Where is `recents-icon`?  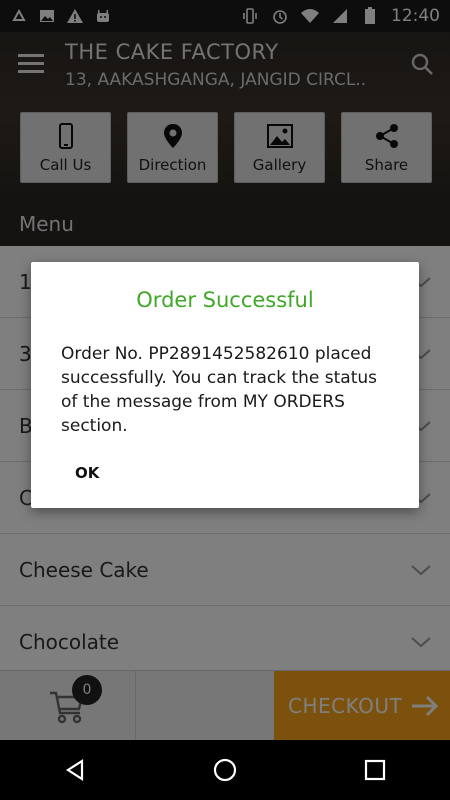
recents-icon is located at coordinates (375, 770).